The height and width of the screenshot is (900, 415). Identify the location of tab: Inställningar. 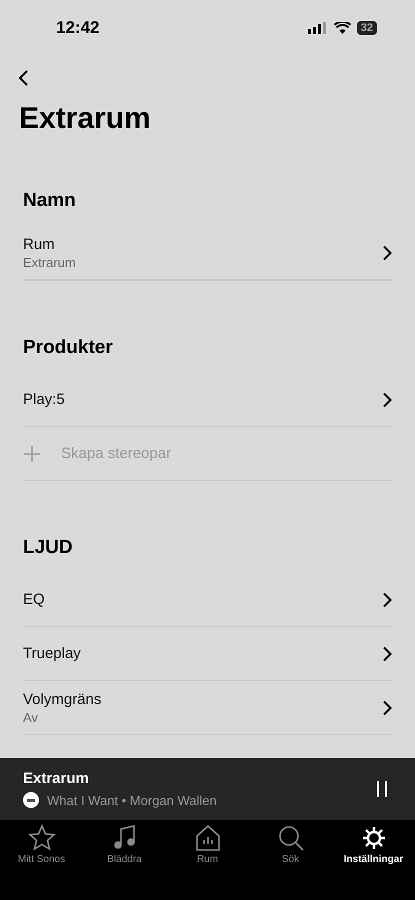
(373, 860).